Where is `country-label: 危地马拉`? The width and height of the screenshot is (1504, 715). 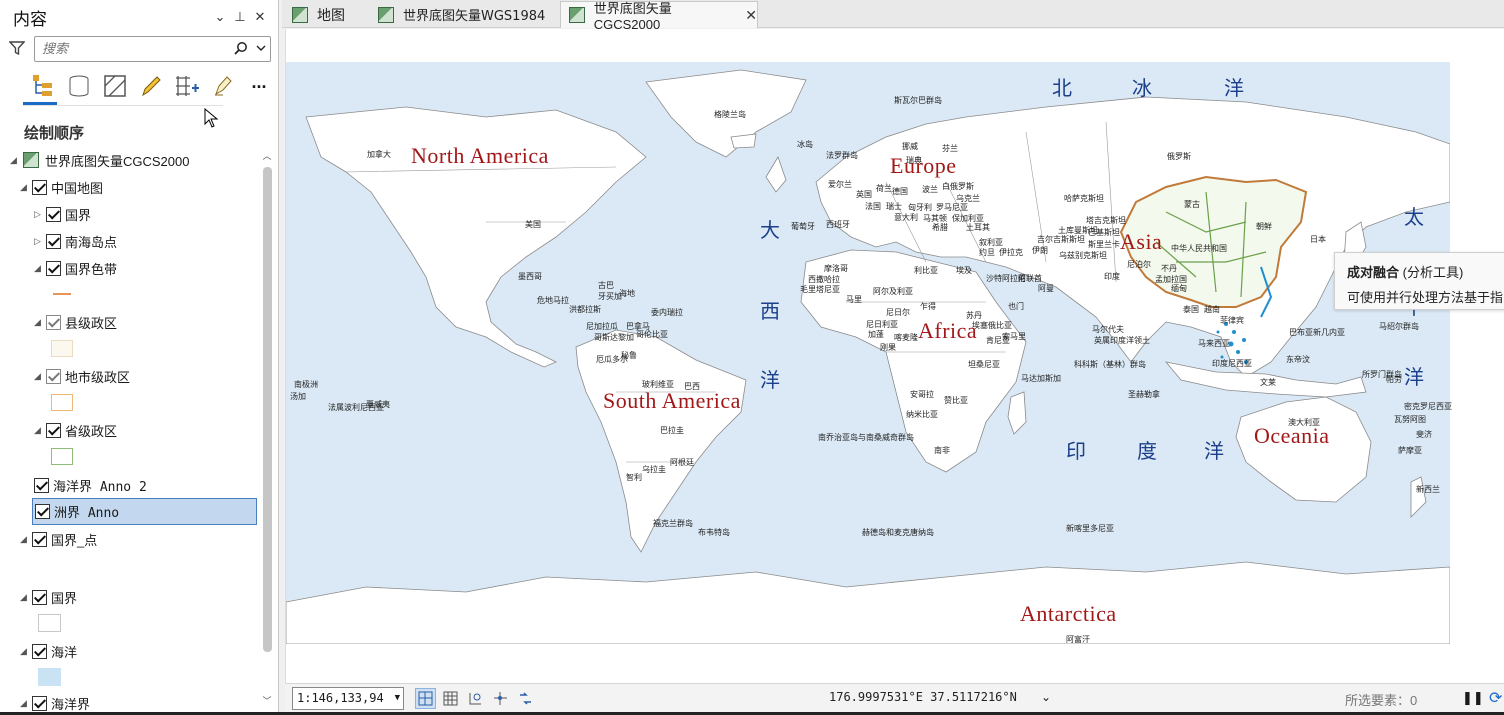 country-label: 危地马拉 is located at coordinates (553, 300).